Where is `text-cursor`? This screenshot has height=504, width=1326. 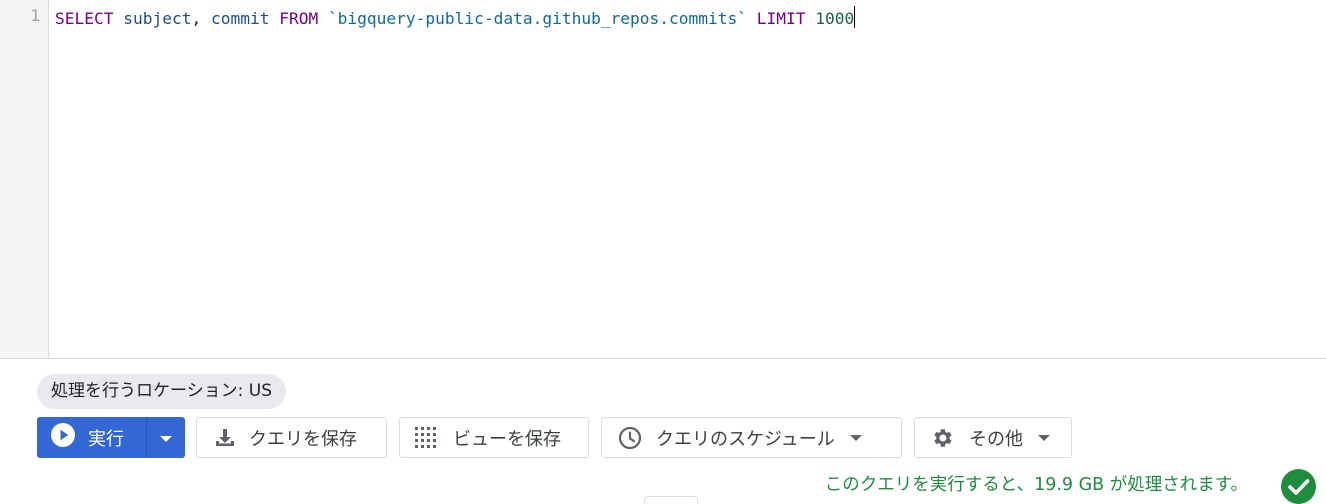 text-cursor is located at coordinates (855, 17).